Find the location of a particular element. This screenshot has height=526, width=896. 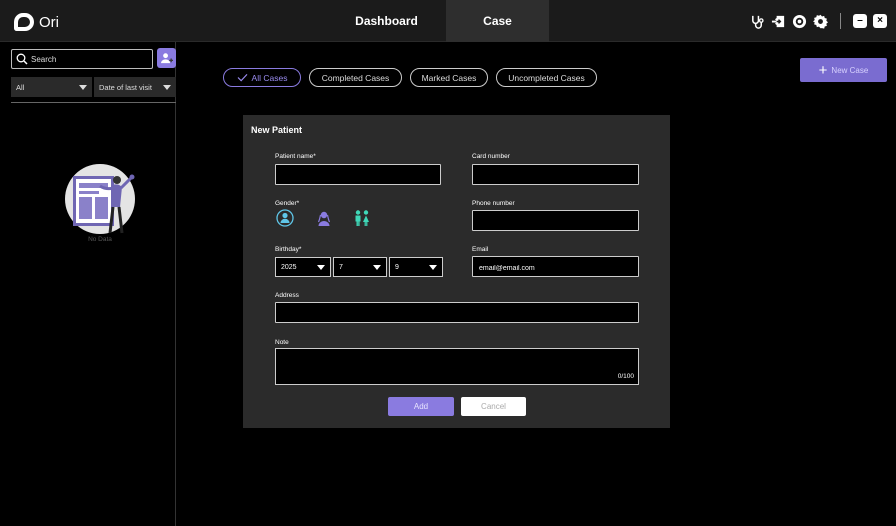

filter-marked-cases: Marked Cases is located at coordinates (449, 77).